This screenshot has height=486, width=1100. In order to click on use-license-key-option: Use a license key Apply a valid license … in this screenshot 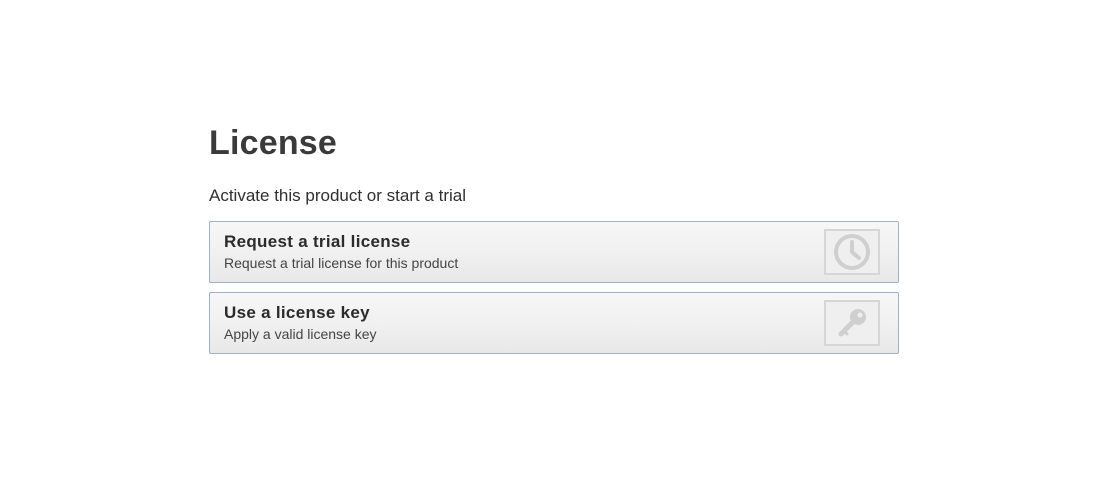, I will do `click(554, 323)`.